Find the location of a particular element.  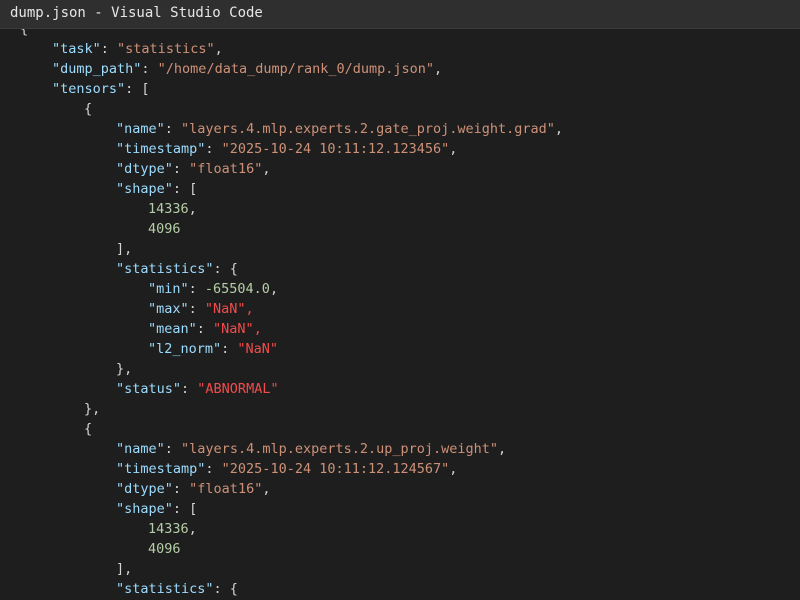

code-token: "layers.4.mlp.experts.2.up_proj.weight" is located at coordinates (340, 449).